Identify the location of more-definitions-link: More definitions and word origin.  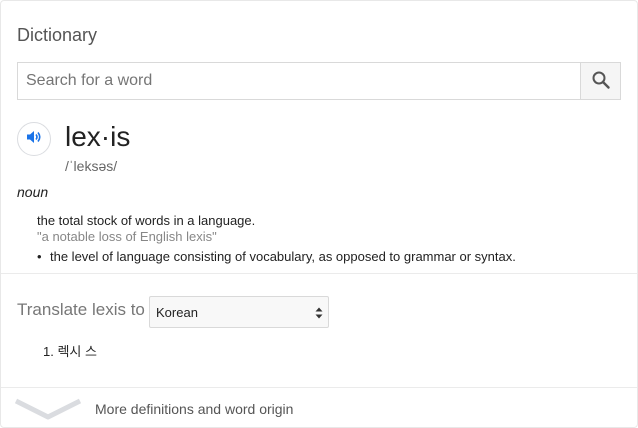
(194, 409).